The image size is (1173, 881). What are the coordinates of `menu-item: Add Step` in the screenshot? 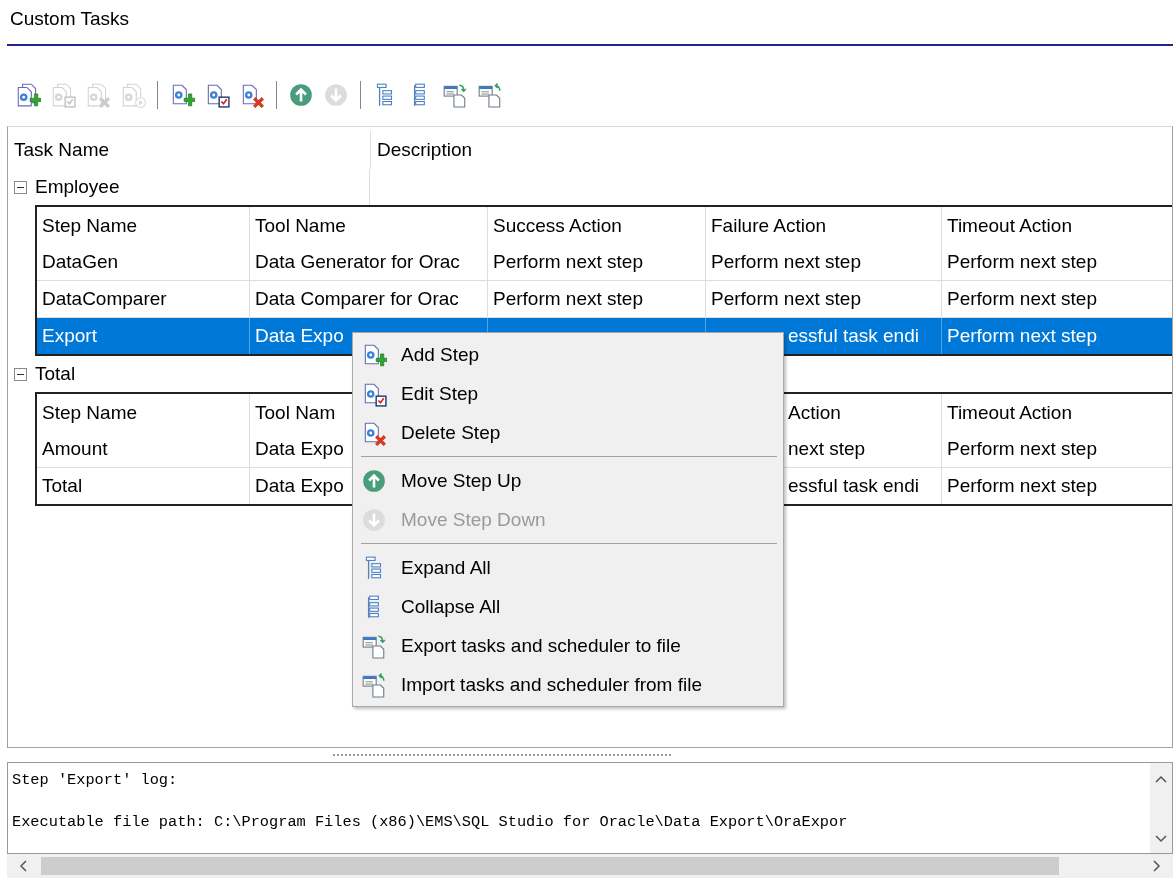 It's located at (568, 354).